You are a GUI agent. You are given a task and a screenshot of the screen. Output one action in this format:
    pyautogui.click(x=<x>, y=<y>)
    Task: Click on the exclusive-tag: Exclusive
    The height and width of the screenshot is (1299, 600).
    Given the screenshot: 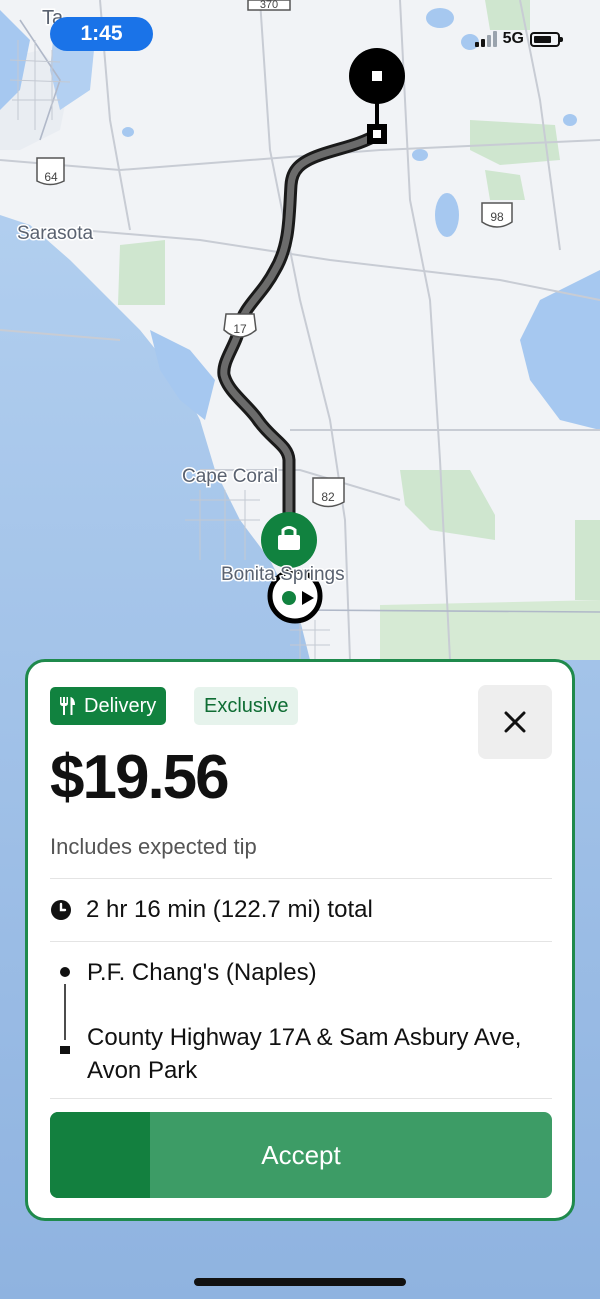 What is the action you would take?
    pyautogui.click(x=246, y=706)
    